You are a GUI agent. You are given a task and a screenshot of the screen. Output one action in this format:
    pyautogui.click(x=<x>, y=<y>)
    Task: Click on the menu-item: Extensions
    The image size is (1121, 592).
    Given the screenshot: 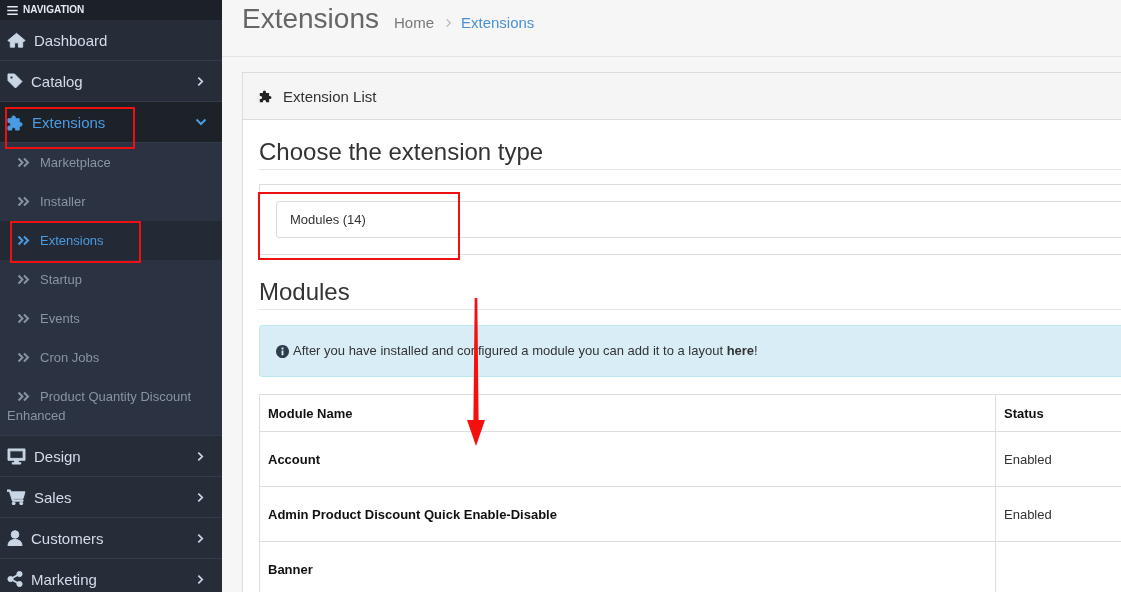 What is the action you would take?
    pyautogui.click(x=111, y=122)
    